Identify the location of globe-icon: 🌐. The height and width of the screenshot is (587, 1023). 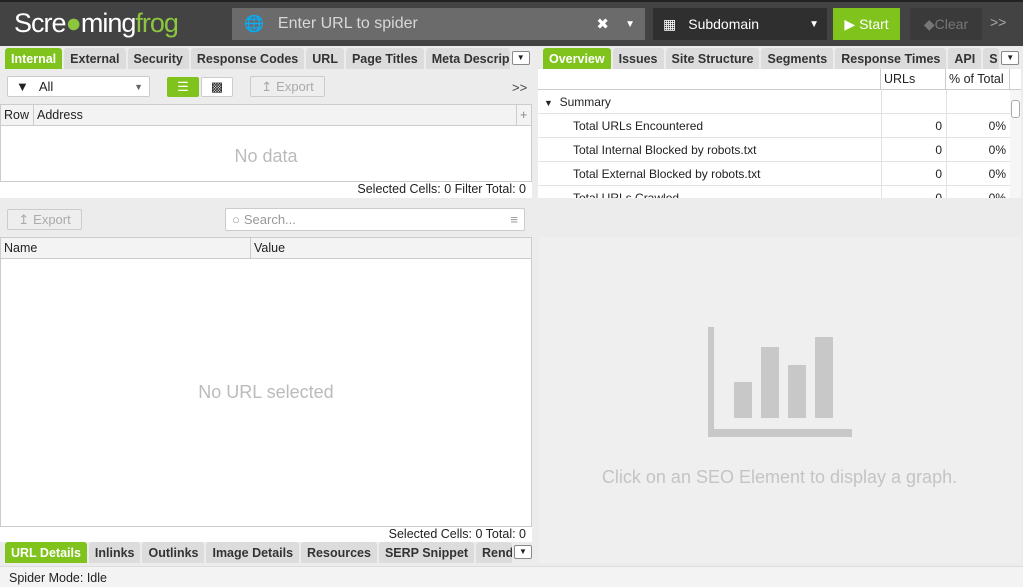
(254, 24).